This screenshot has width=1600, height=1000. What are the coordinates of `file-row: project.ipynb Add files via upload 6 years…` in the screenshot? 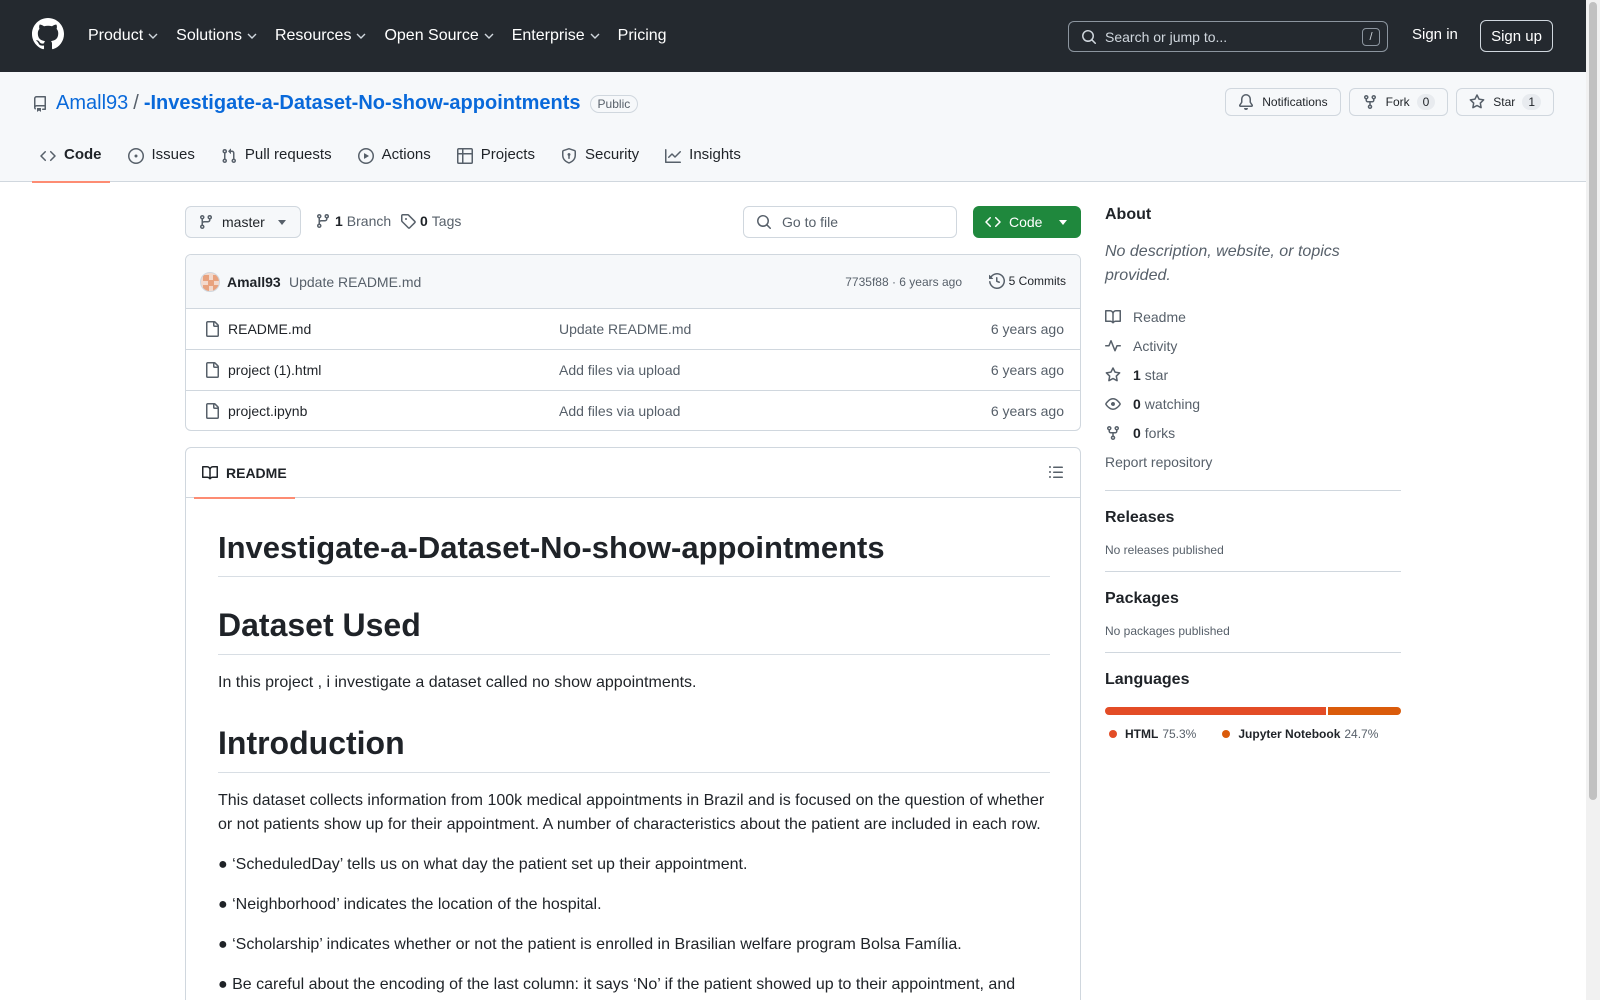 It's located at (633, 410).